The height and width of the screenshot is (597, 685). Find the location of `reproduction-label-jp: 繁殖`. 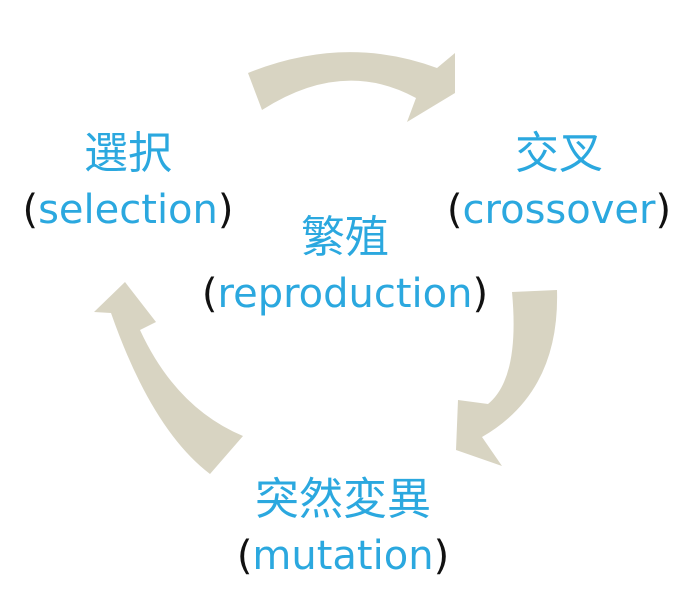

reproduction-label-jp: 繁殖 is located at coordinates (345, 237).